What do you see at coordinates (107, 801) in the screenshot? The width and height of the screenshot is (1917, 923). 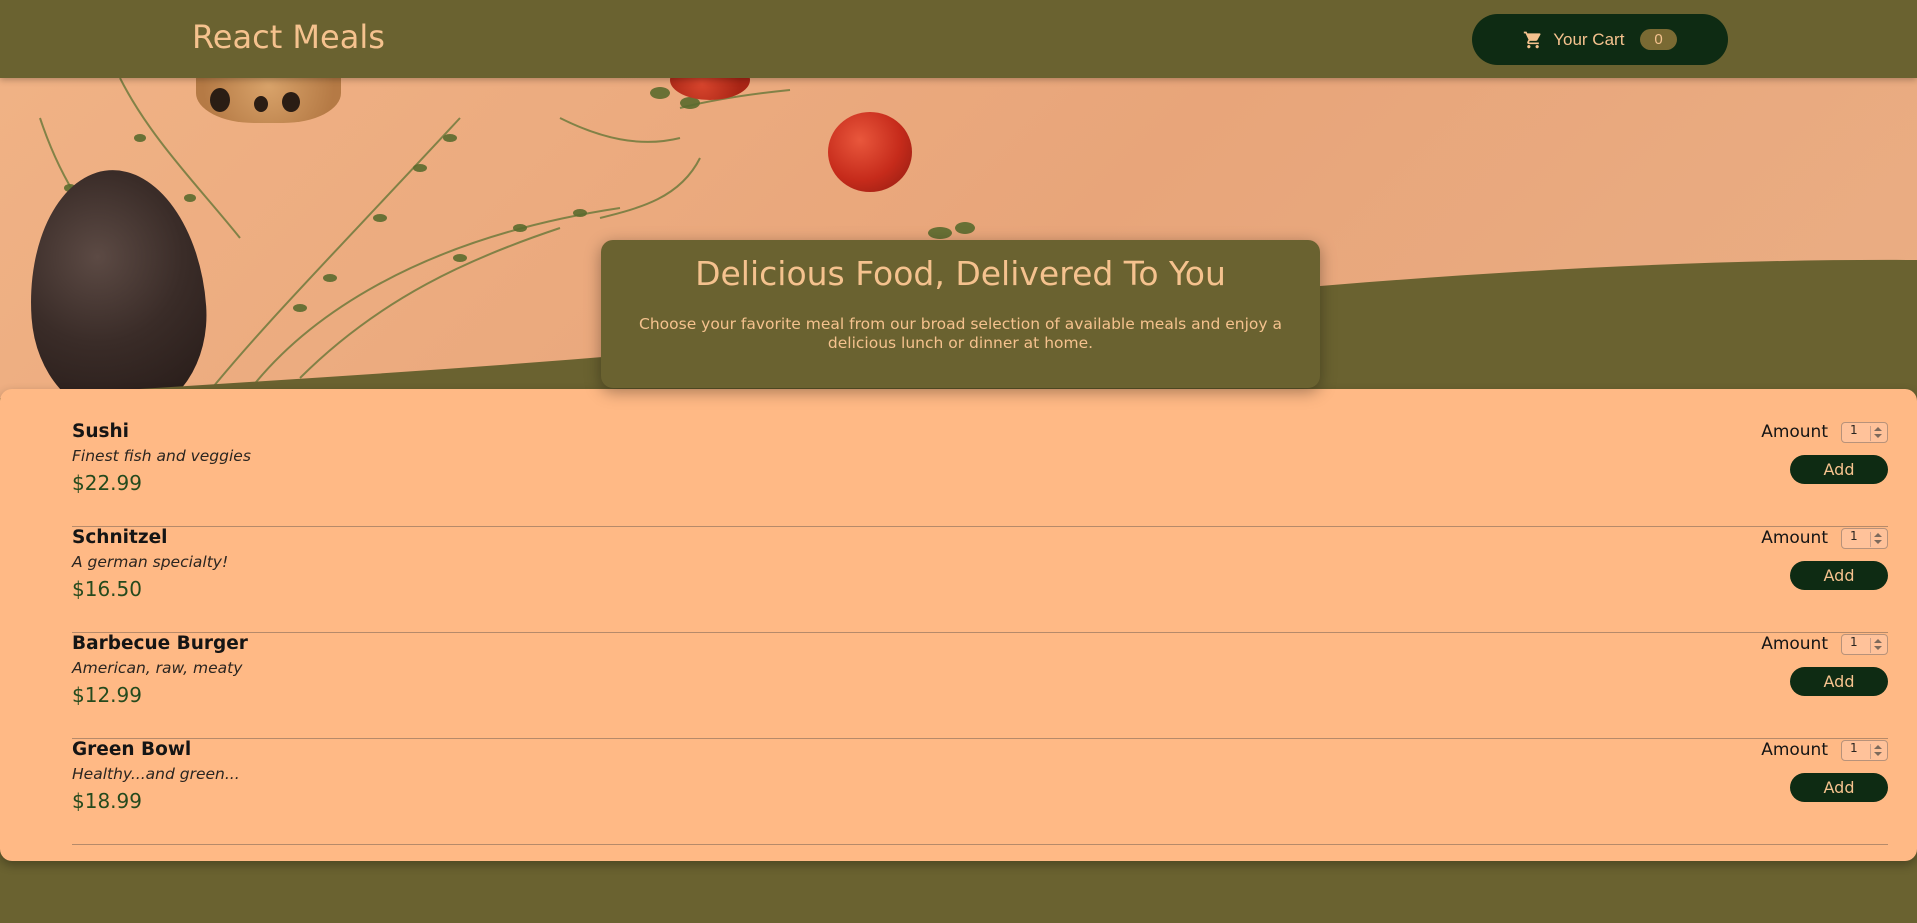 I see `meal-price: $18.99` at bounding box center [107, 801].